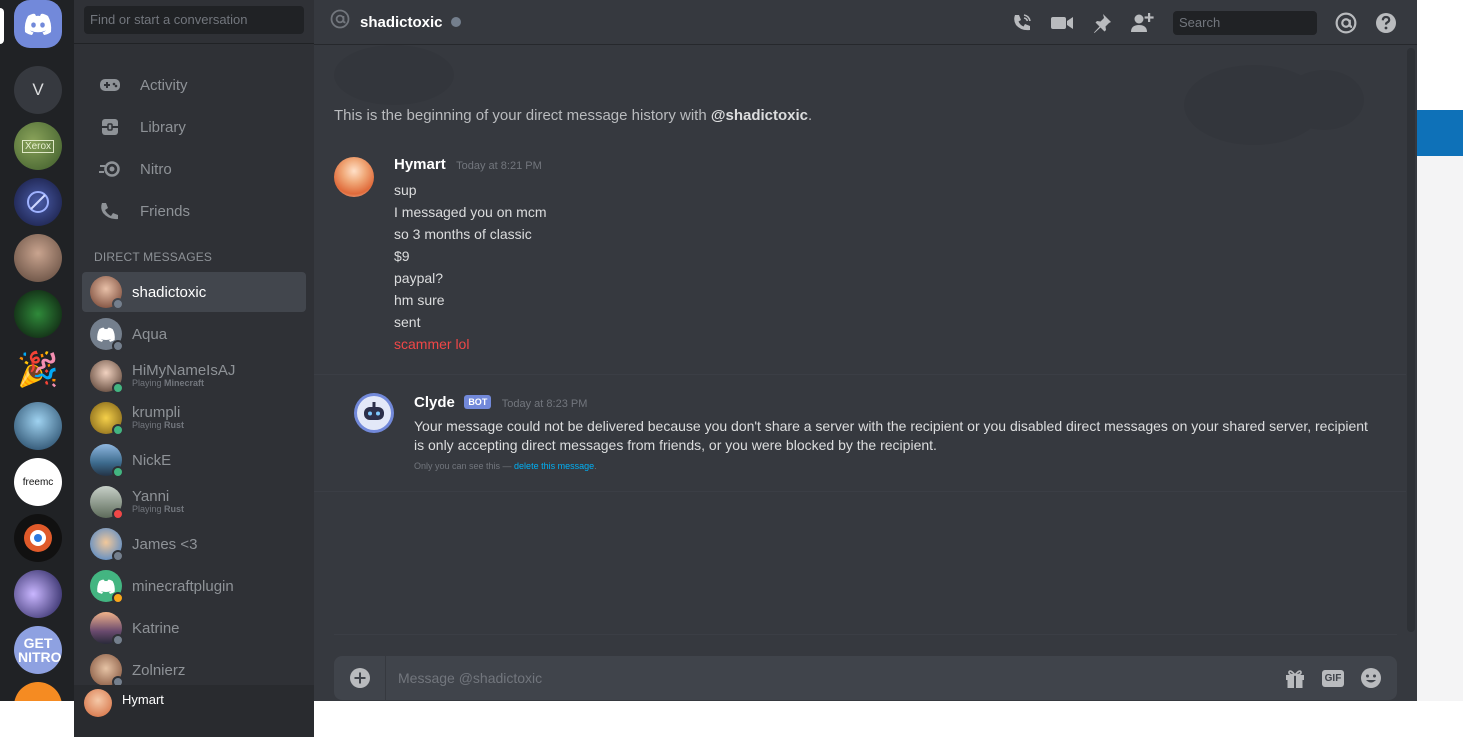  I want to click on mention-icon, so click(1346, 22).